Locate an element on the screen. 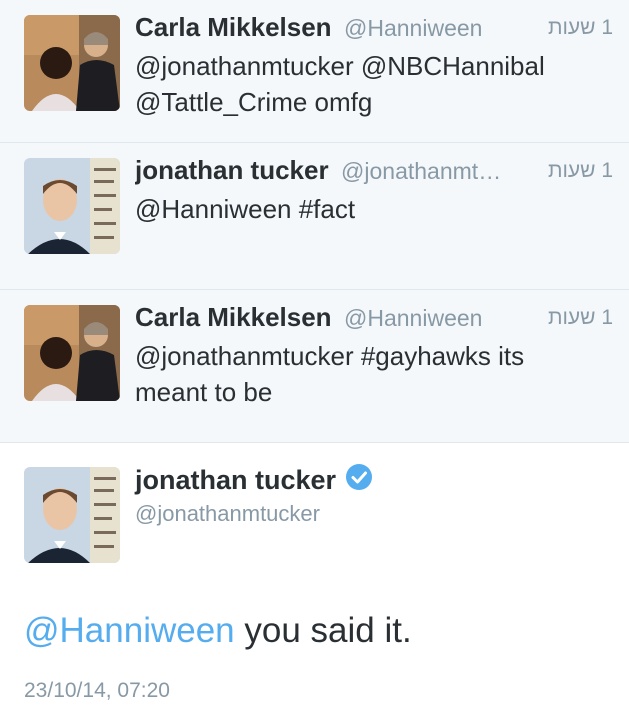 The width and height of the screenshot is (629, 718). verified-badge-icon is located at coordinates (359, 480).